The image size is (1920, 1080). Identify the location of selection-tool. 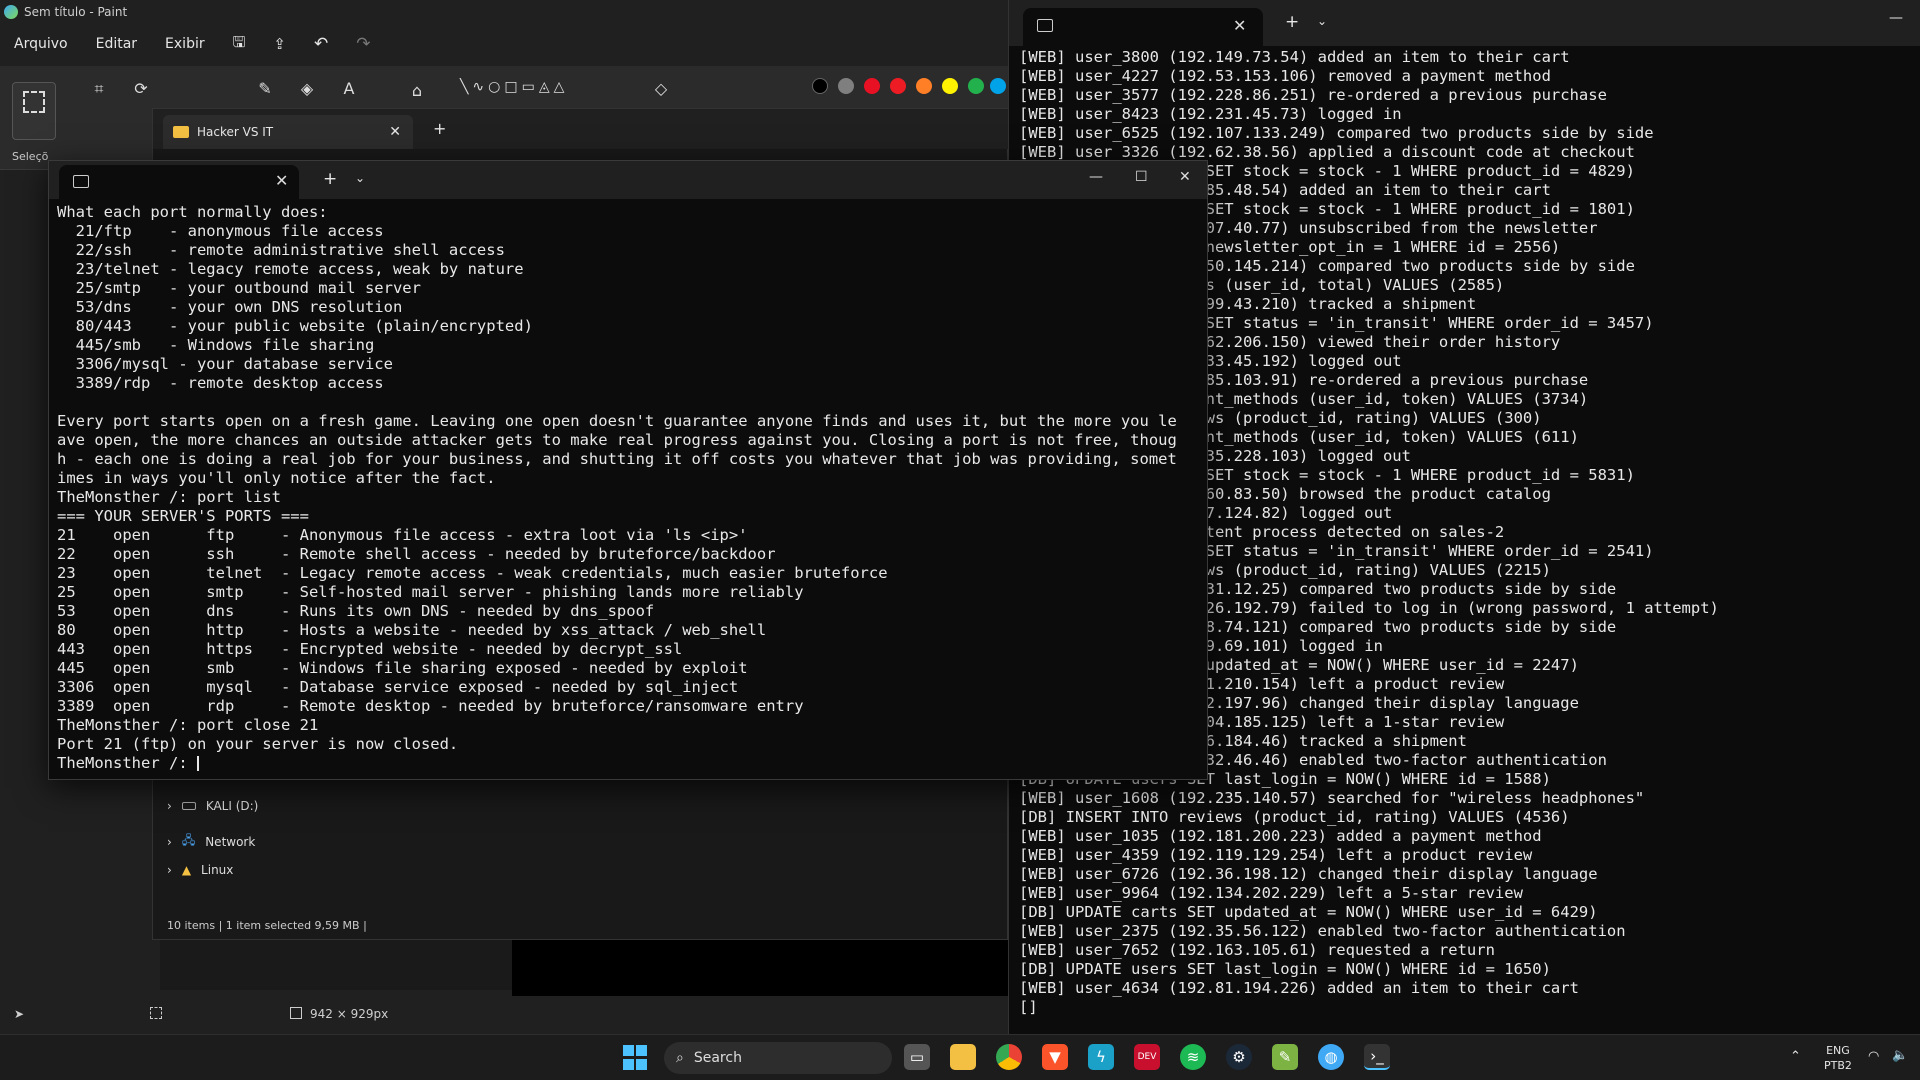
(34, 111).